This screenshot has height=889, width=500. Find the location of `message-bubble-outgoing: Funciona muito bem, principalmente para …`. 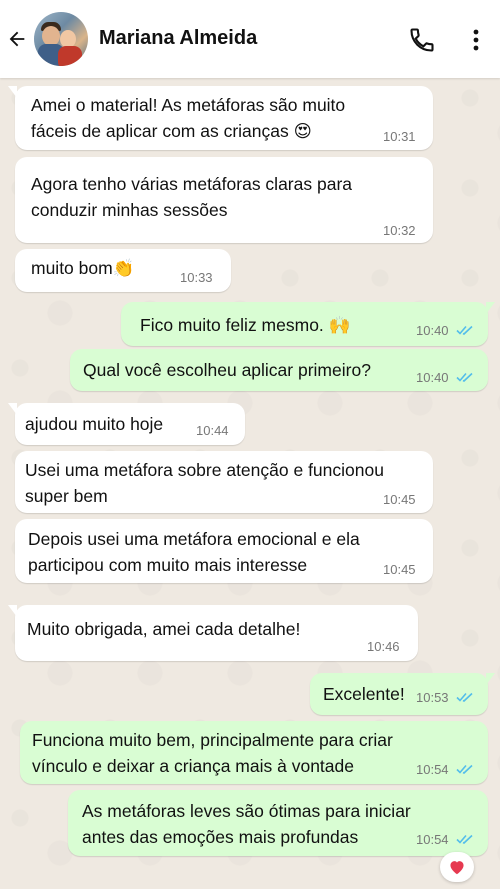

message-bubble-outgoing: Funciona muito bem, principalmente para … is located at coordinates (254, 752).